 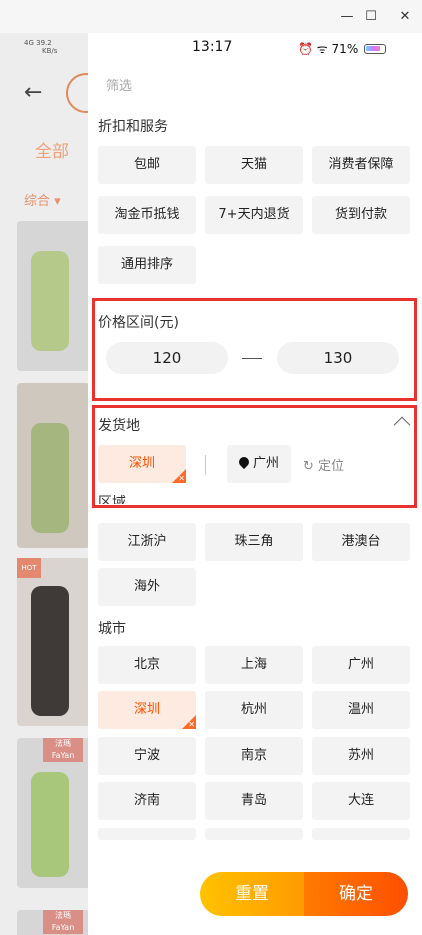 What do you see at coordinates (212, 47) in the screenshot?
I see `clock: 13:17` at bounding box center [212, 47].